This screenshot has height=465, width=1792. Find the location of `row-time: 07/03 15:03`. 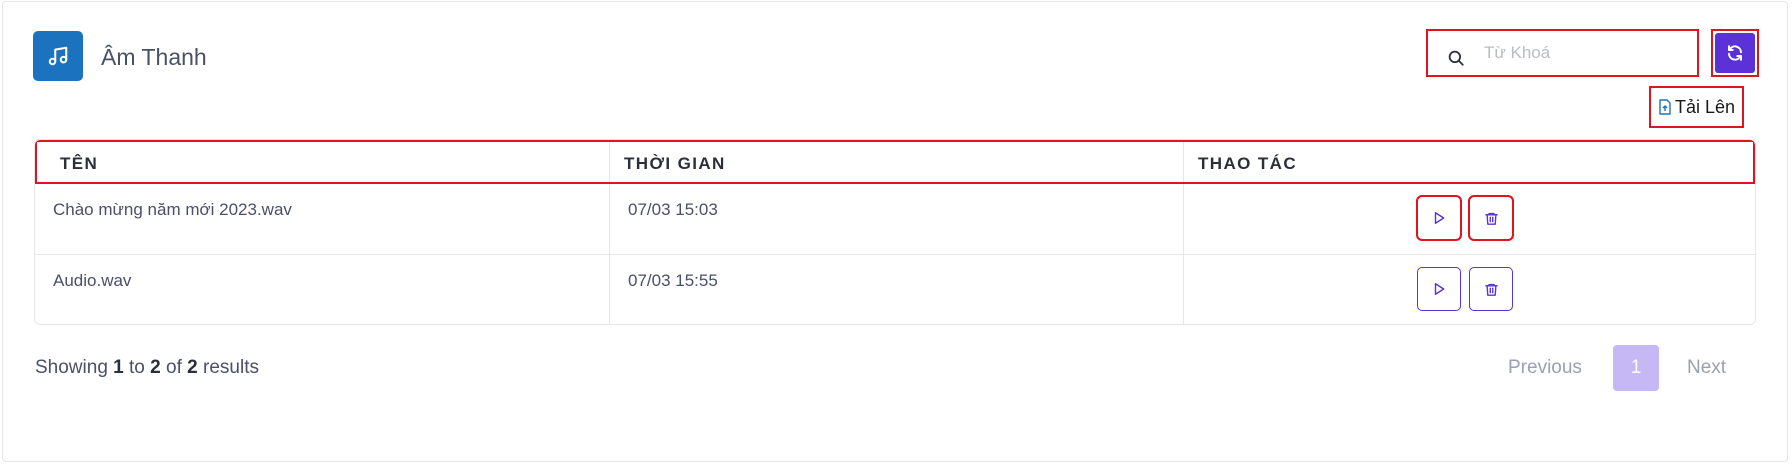

row-time: 07/03 15:03 is located at coordinates (673, 209).